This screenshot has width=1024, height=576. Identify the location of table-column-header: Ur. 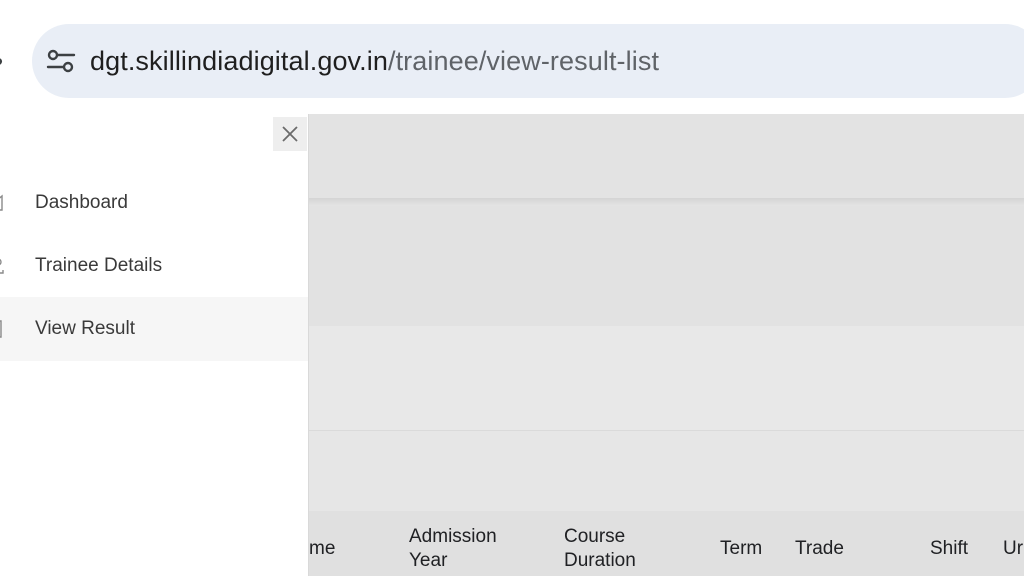
(1013, 549).